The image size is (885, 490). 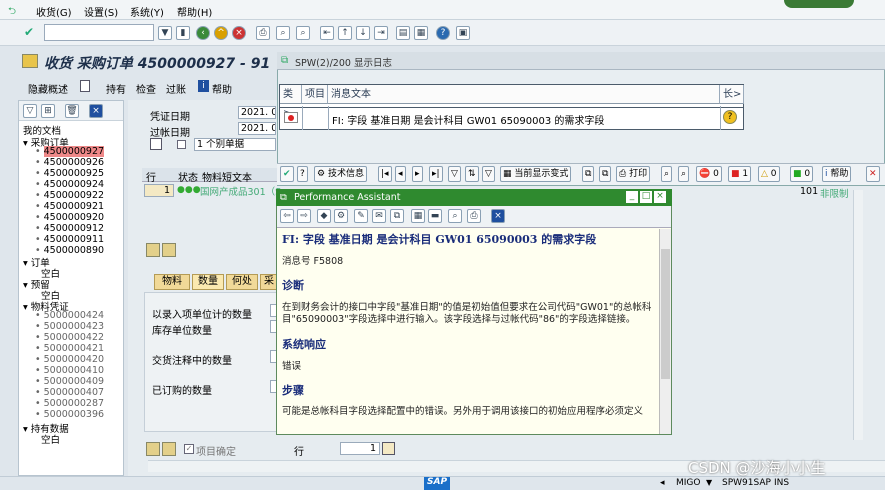 I want to click on matdoc-item: • 5000000424, so click(x=69, y=315).